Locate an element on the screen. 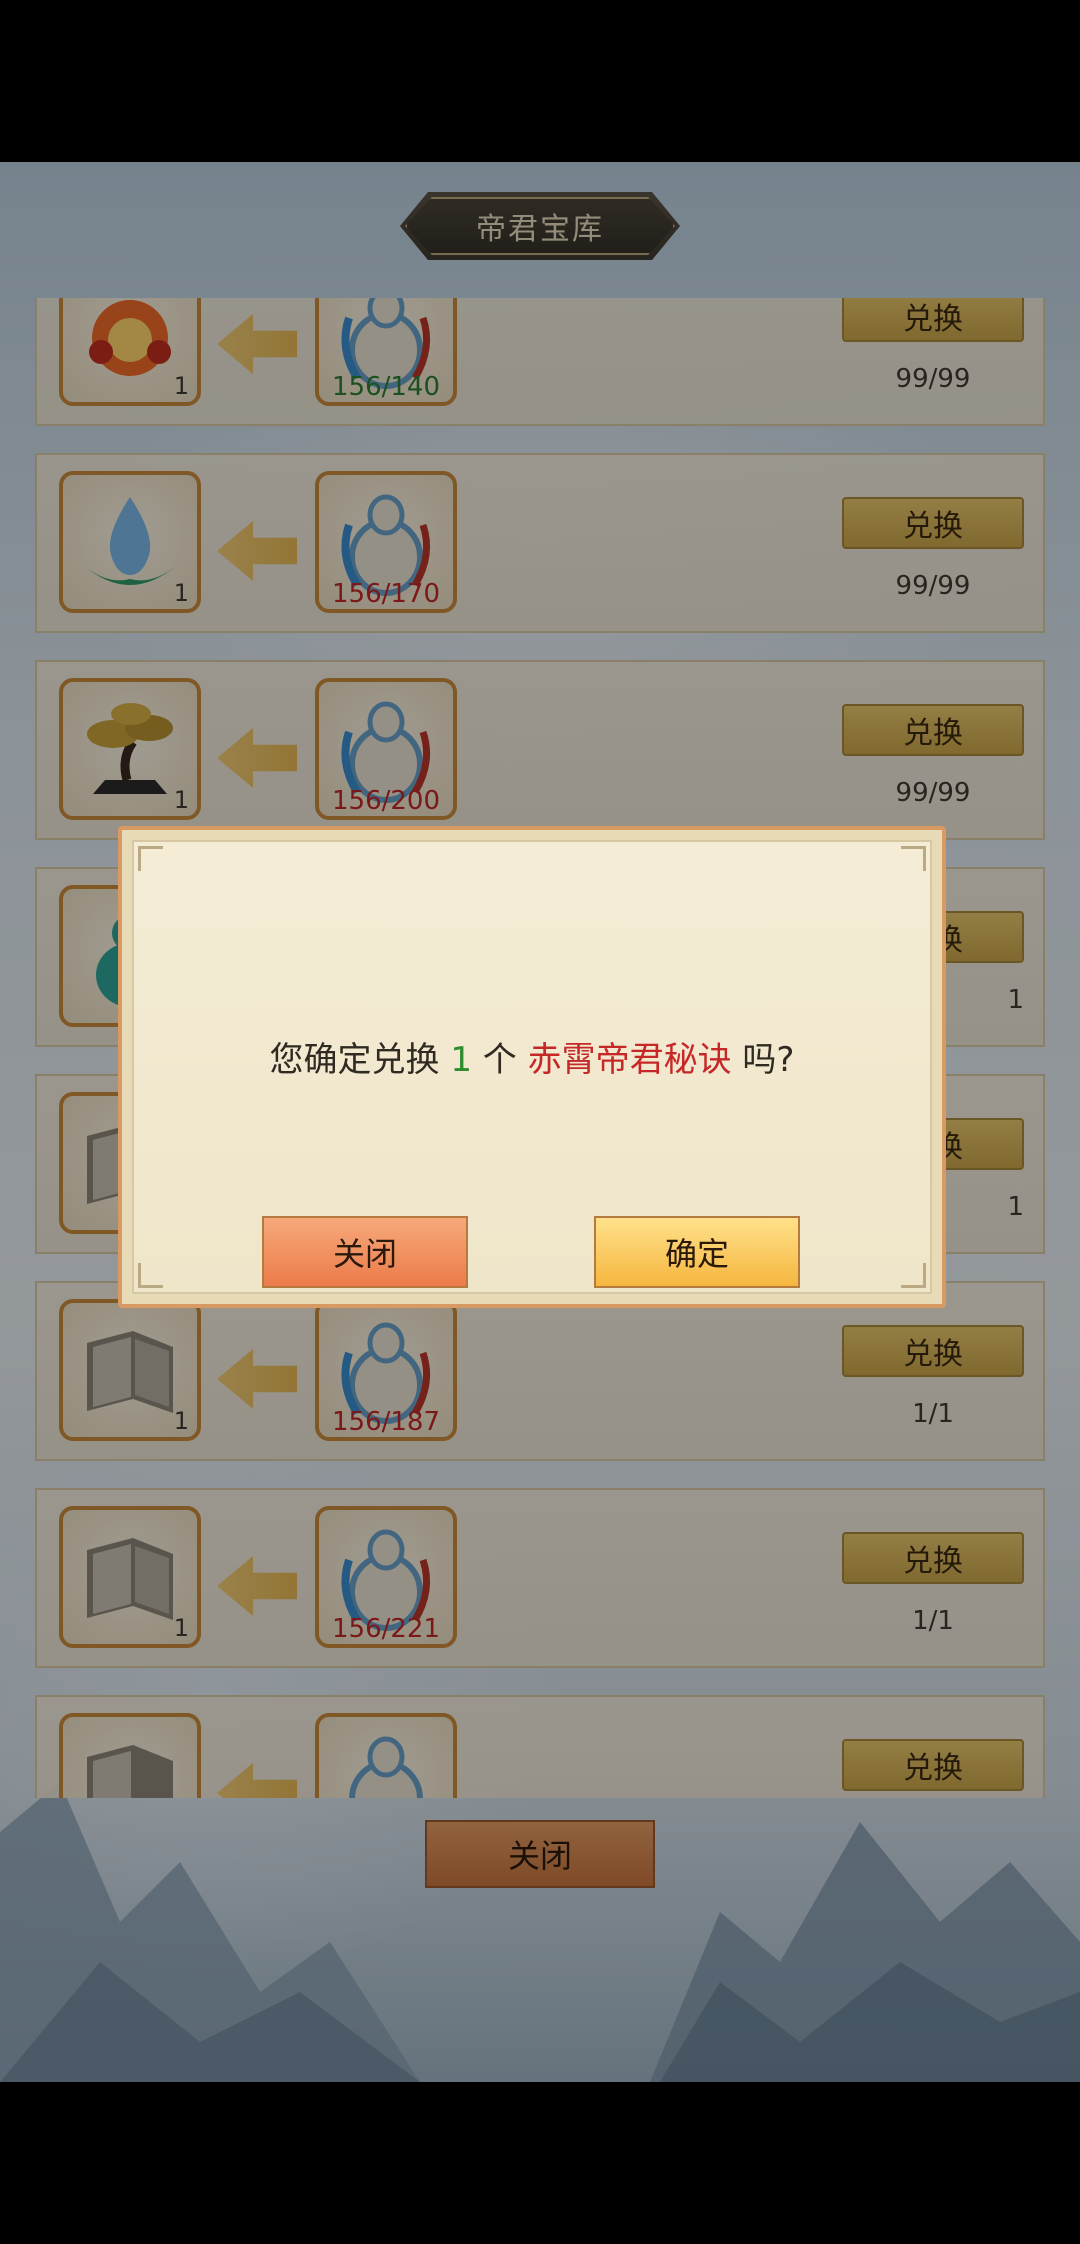  message-item-name: 赤霄帝君秘诀 is located at coordinates (629, 1060).